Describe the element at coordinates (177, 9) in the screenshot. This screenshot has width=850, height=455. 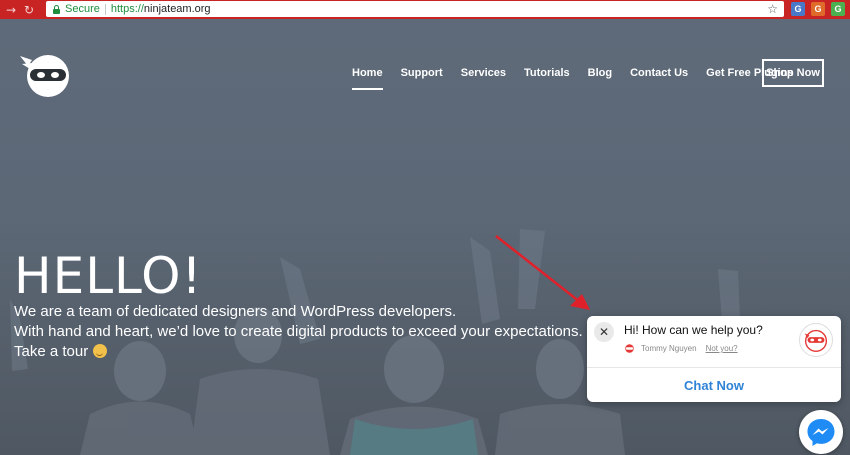
I see `url-host: ninjateam.org` at that location.